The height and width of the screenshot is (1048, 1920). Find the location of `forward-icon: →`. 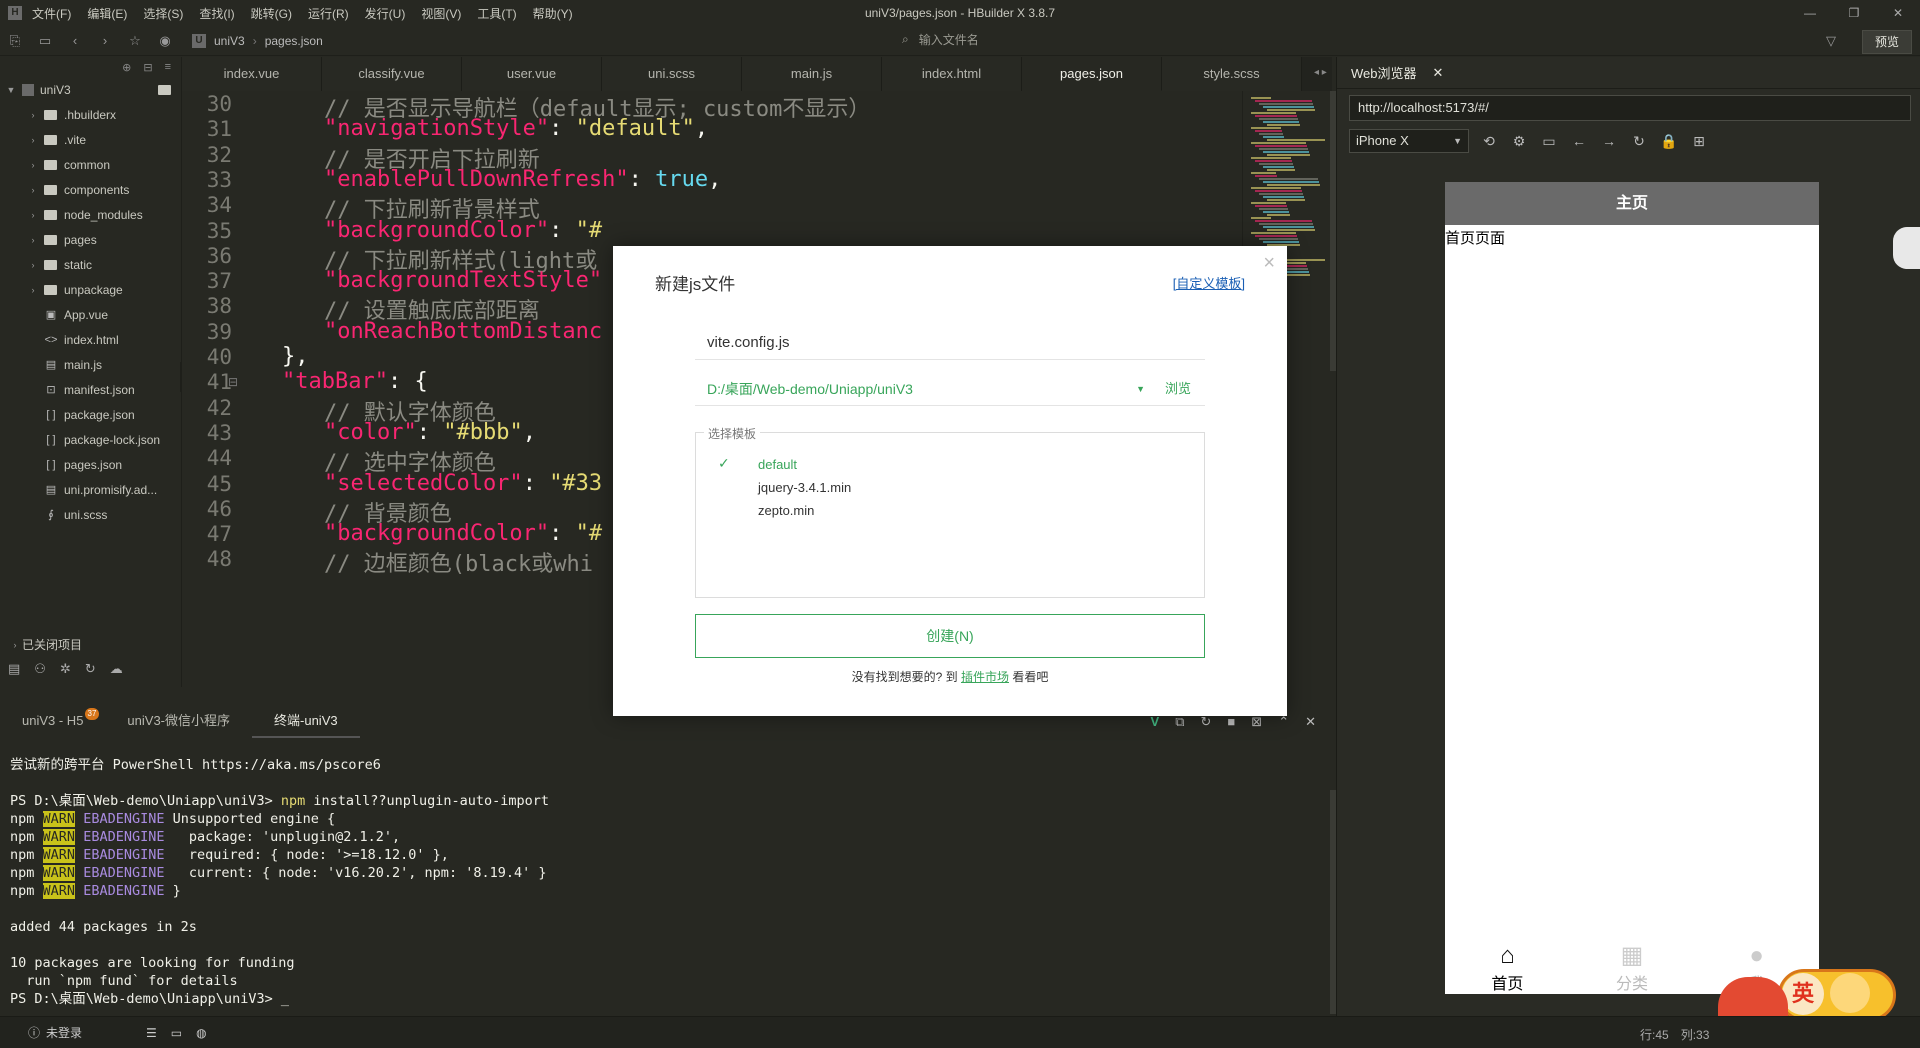

forward-icon: → is located at coordinates (1609, 141).